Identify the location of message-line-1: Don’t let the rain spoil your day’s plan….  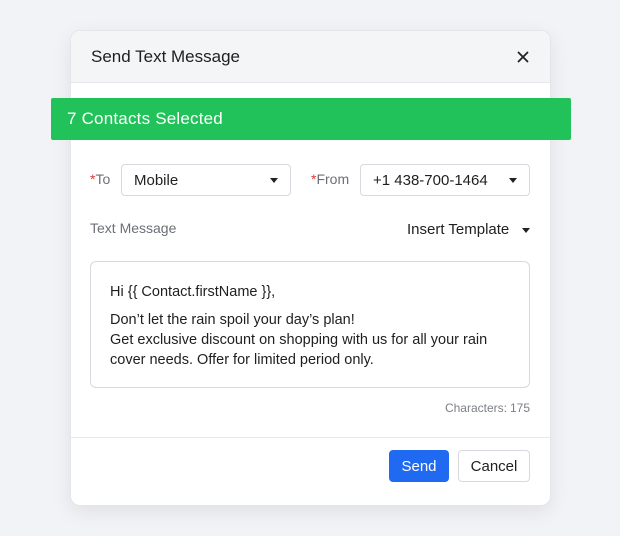
(232, 320).